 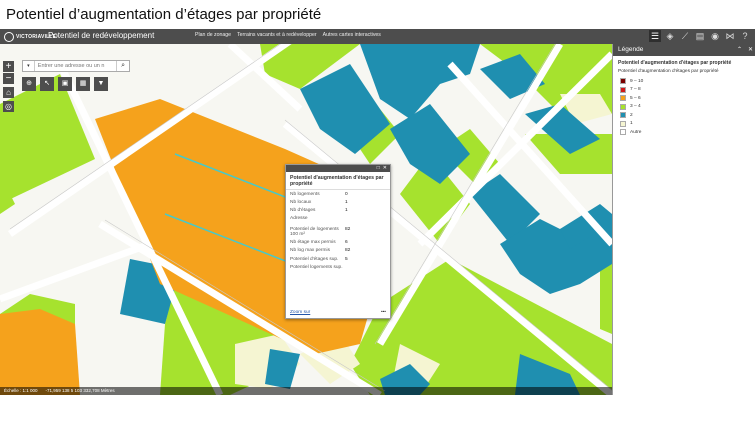 I want to click on search-bar: ▾ ⌕, so click(x=76, y=66).